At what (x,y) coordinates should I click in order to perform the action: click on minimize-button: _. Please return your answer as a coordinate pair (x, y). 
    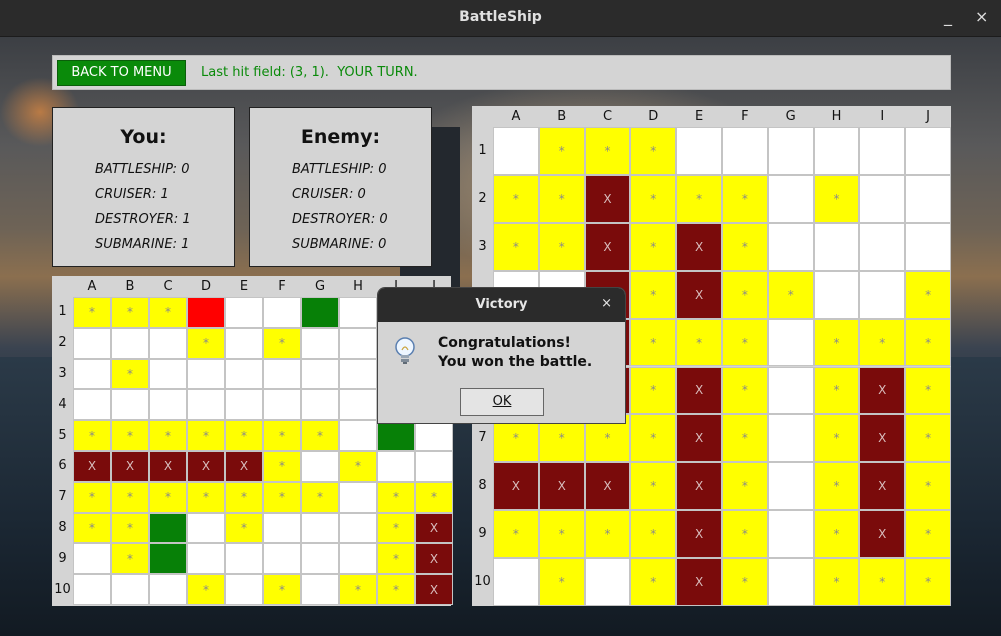
    Looking at the image, I should click on (948, 16).